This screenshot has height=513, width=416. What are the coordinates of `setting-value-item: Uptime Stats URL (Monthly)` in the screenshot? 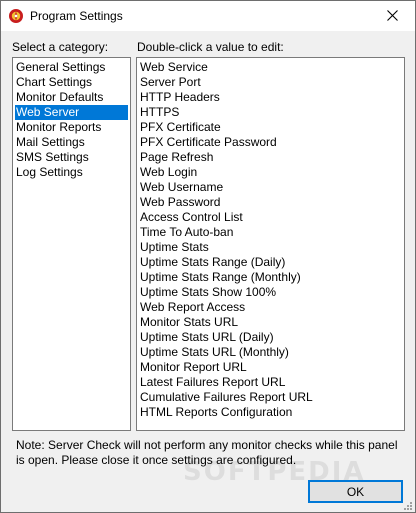 It's located at (214, 352).